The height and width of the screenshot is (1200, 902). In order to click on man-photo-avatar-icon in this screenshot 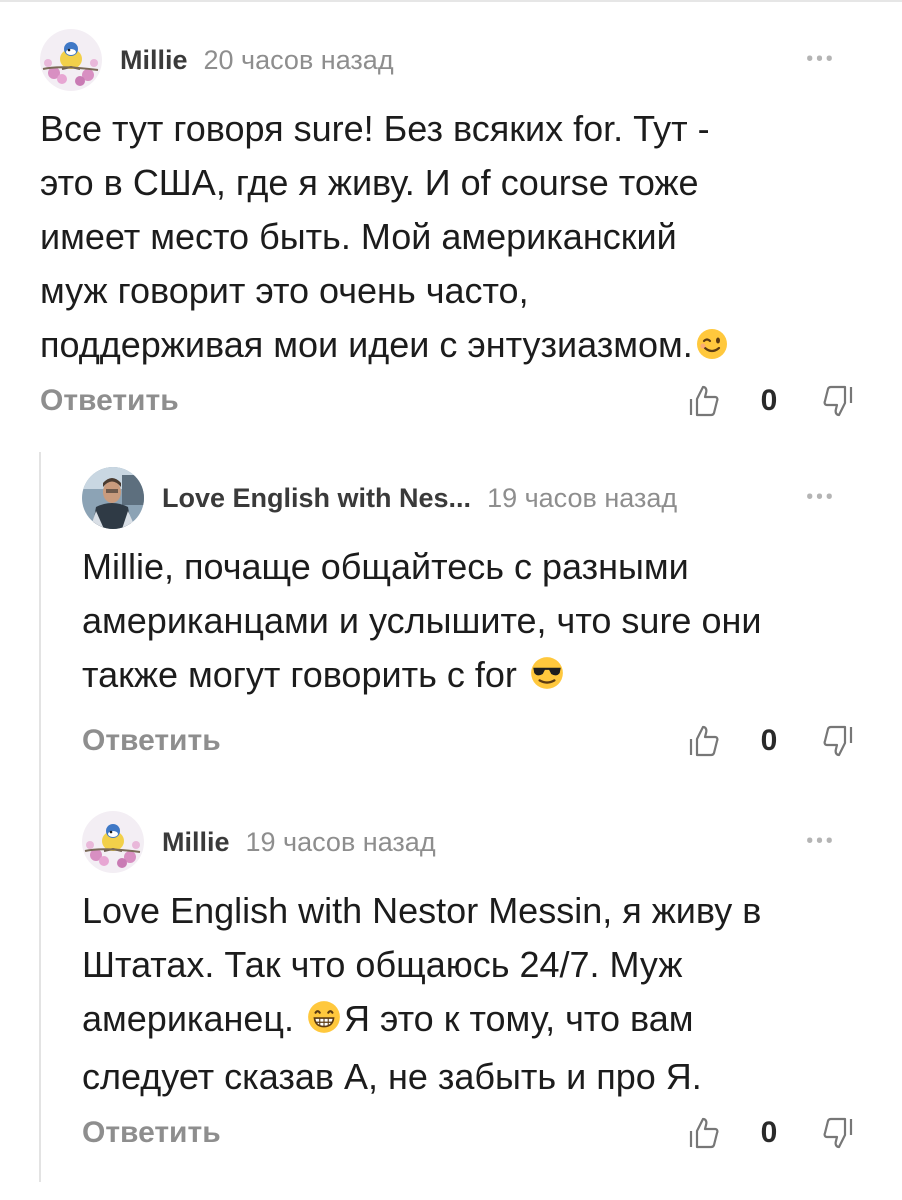, I will do `click(113, 498)`.